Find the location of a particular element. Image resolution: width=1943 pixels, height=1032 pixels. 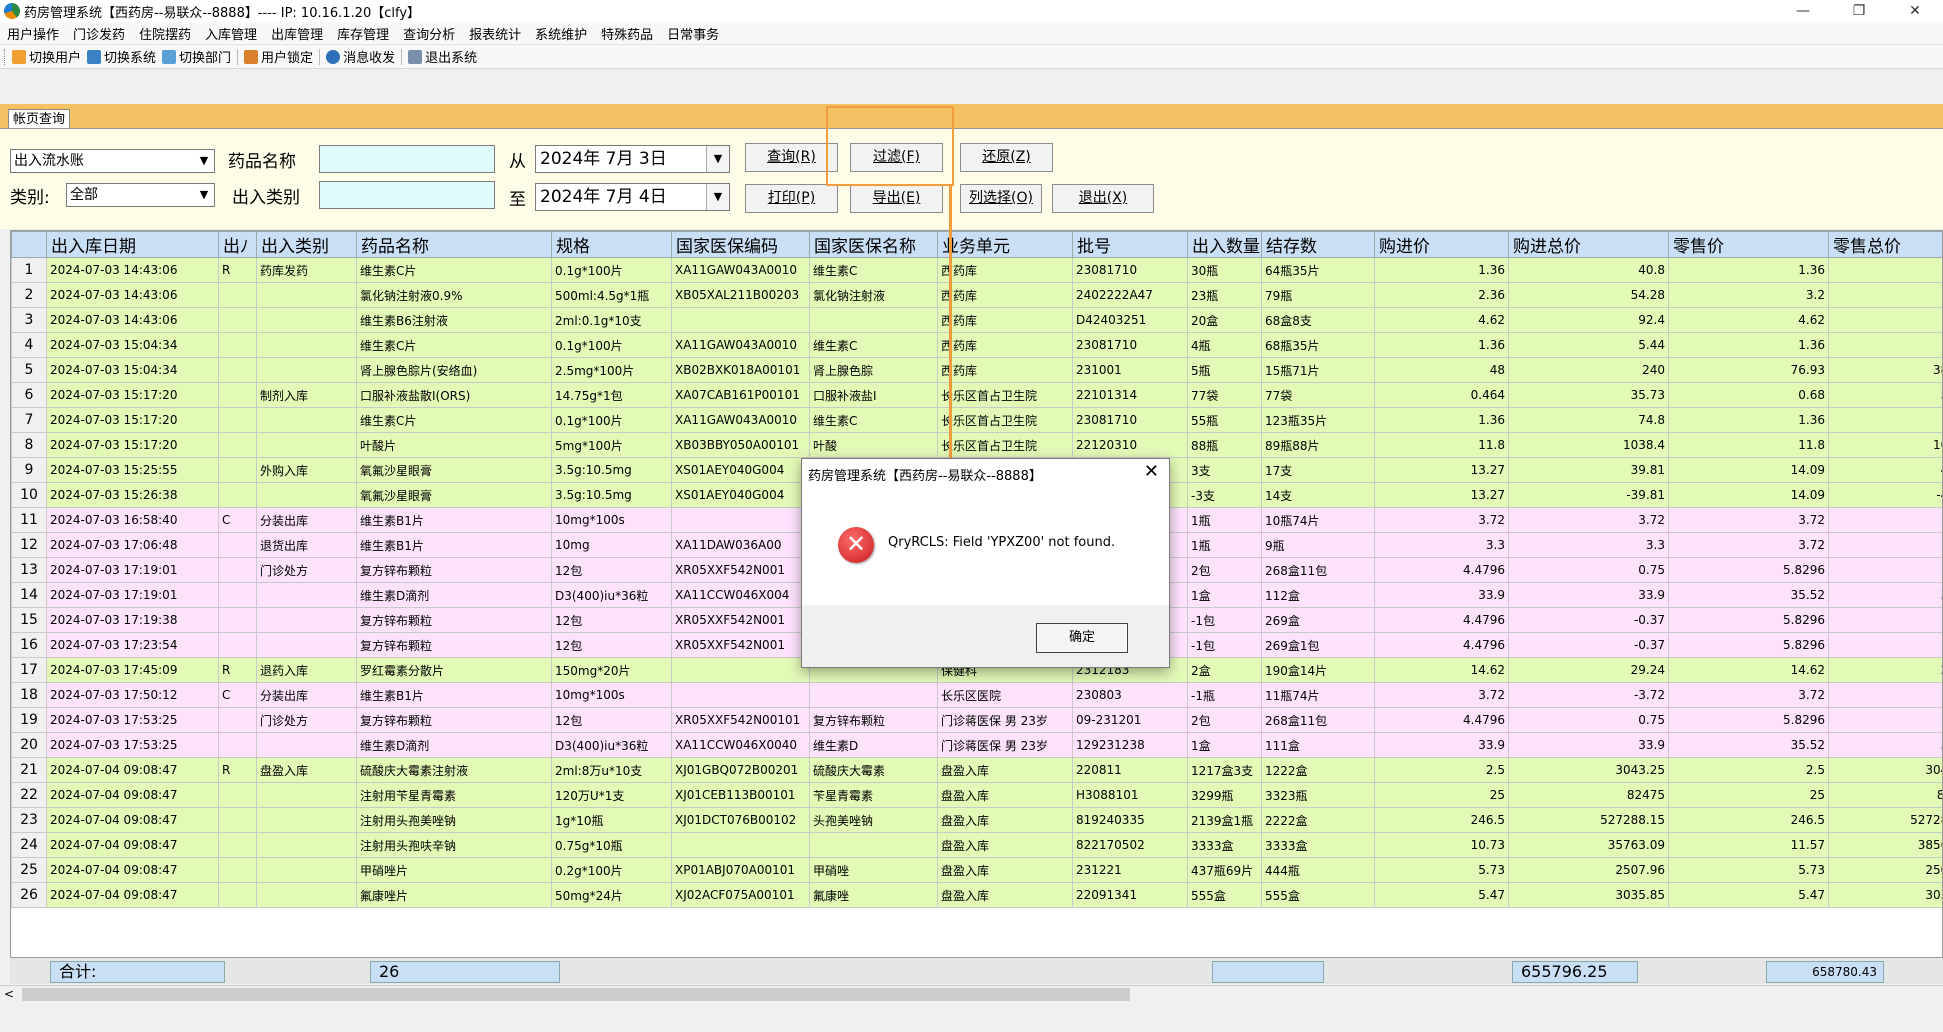

restore-filter-button: 还原(Z) is located at coordinates (1006, 157).